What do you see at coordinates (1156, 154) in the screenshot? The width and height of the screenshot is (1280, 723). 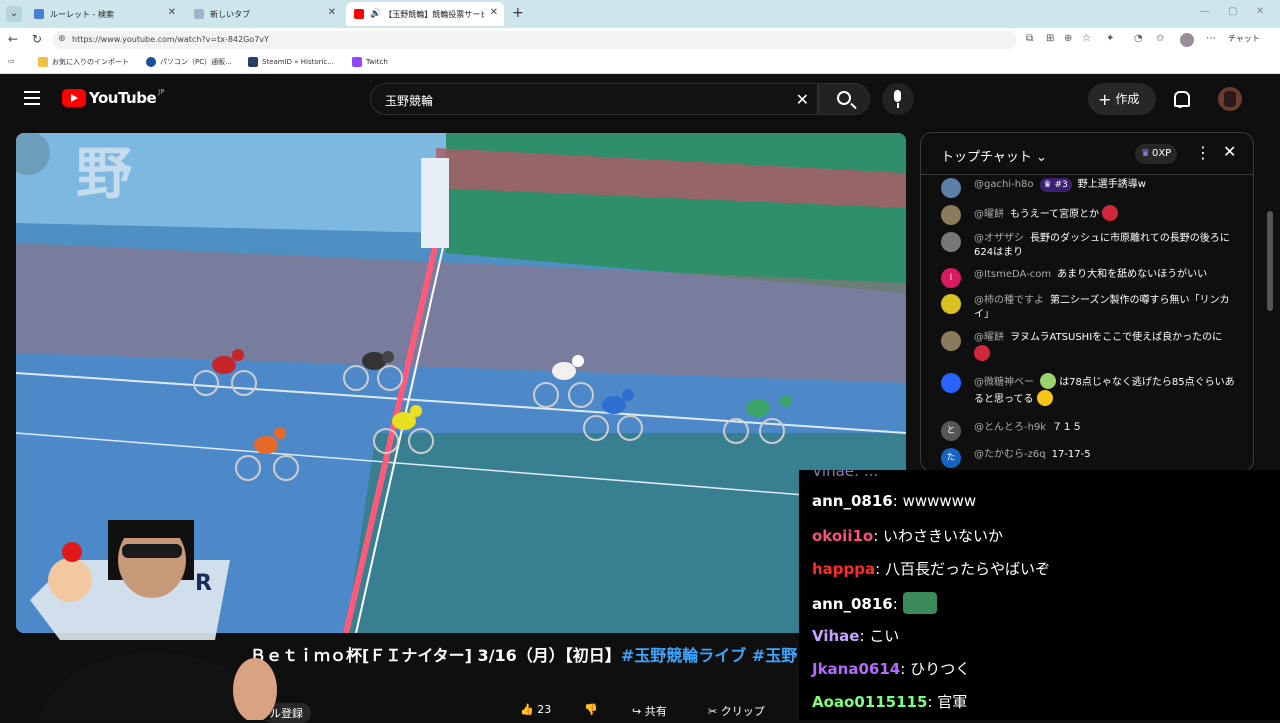 I see `xp-badge: ♛ 0XP` at bounding box center [1156, 154].